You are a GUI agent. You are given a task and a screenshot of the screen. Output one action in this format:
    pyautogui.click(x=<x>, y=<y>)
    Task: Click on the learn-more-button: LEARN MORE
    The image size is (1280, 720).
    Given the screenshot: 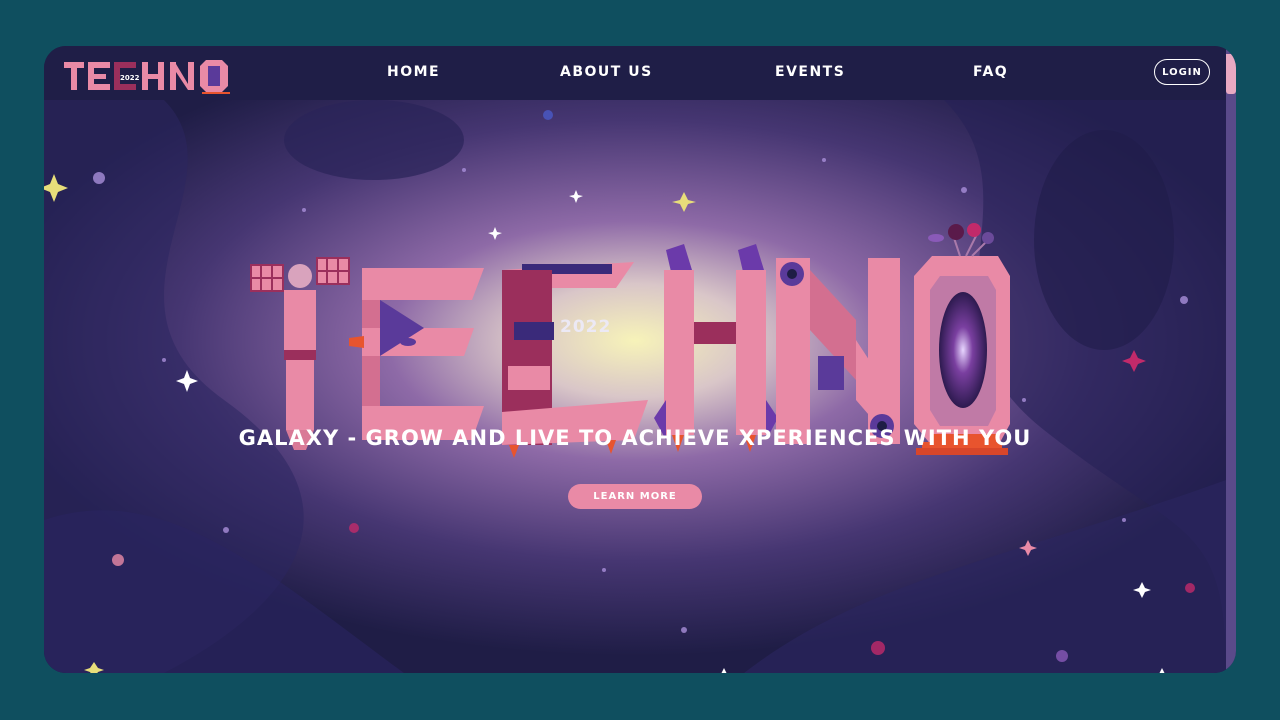 What is the action you would take?
    pyautogui.click(x=635, y=496)
    